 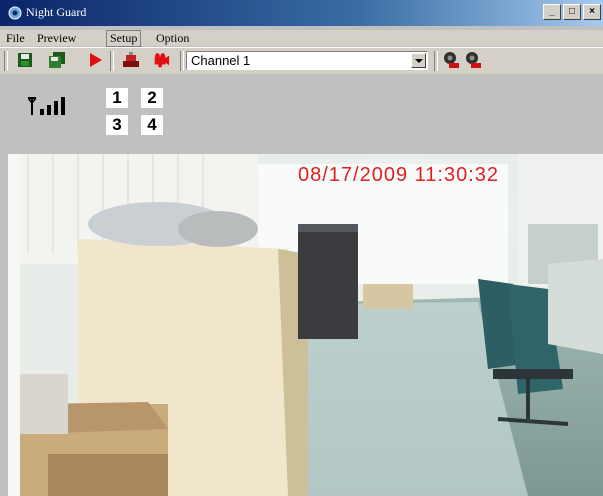 I want to click on chevron-down-icon, so click(x=418, y=60).